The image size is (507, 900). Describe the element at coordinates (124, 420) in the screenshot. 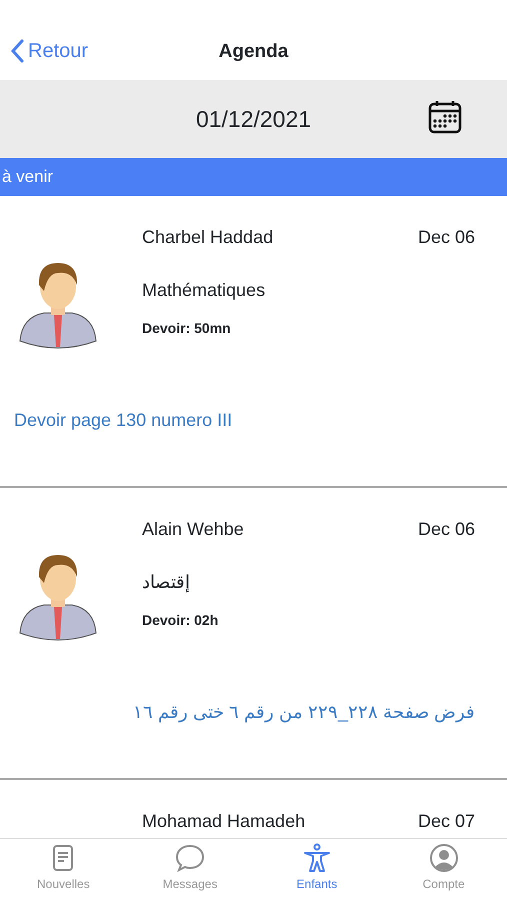

I see `homework-note: Devoir page 130 numero III` at that location.